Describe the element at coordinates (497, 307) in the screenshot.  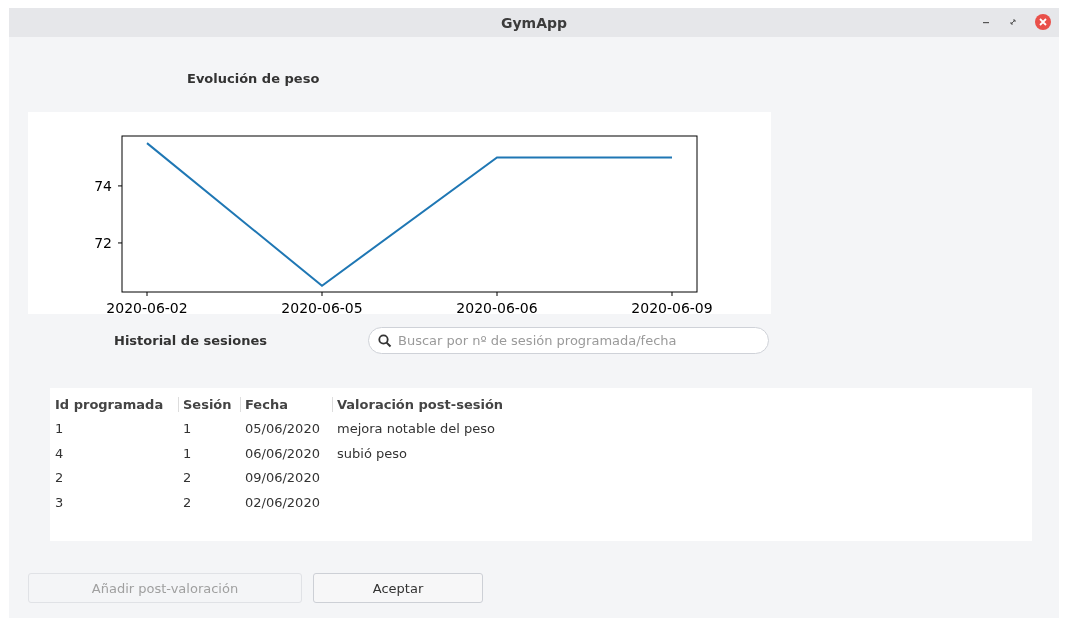
I see `x-tick-label: 2020-06-06` at that location.